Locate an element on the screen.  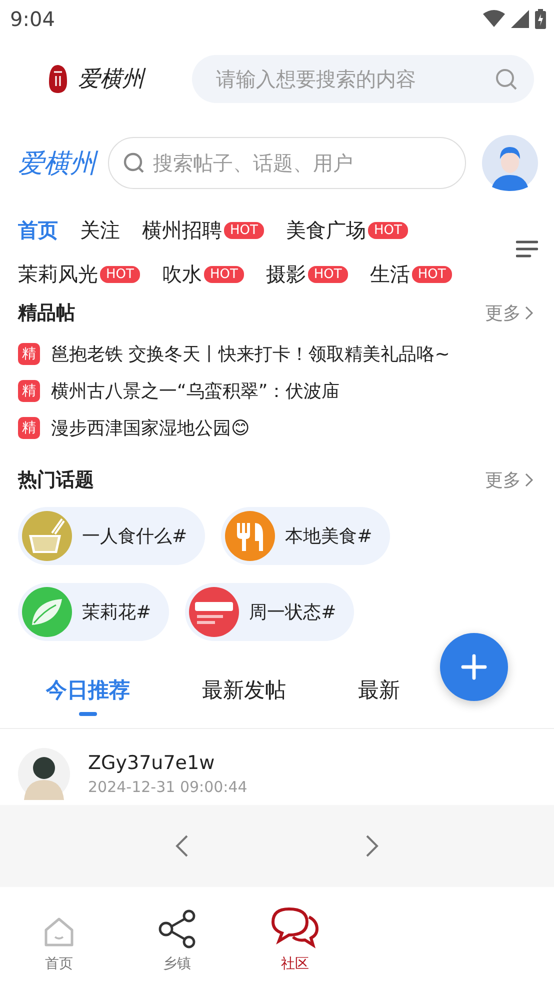
category-tab: 首页 is located at coordinates (38, 230).